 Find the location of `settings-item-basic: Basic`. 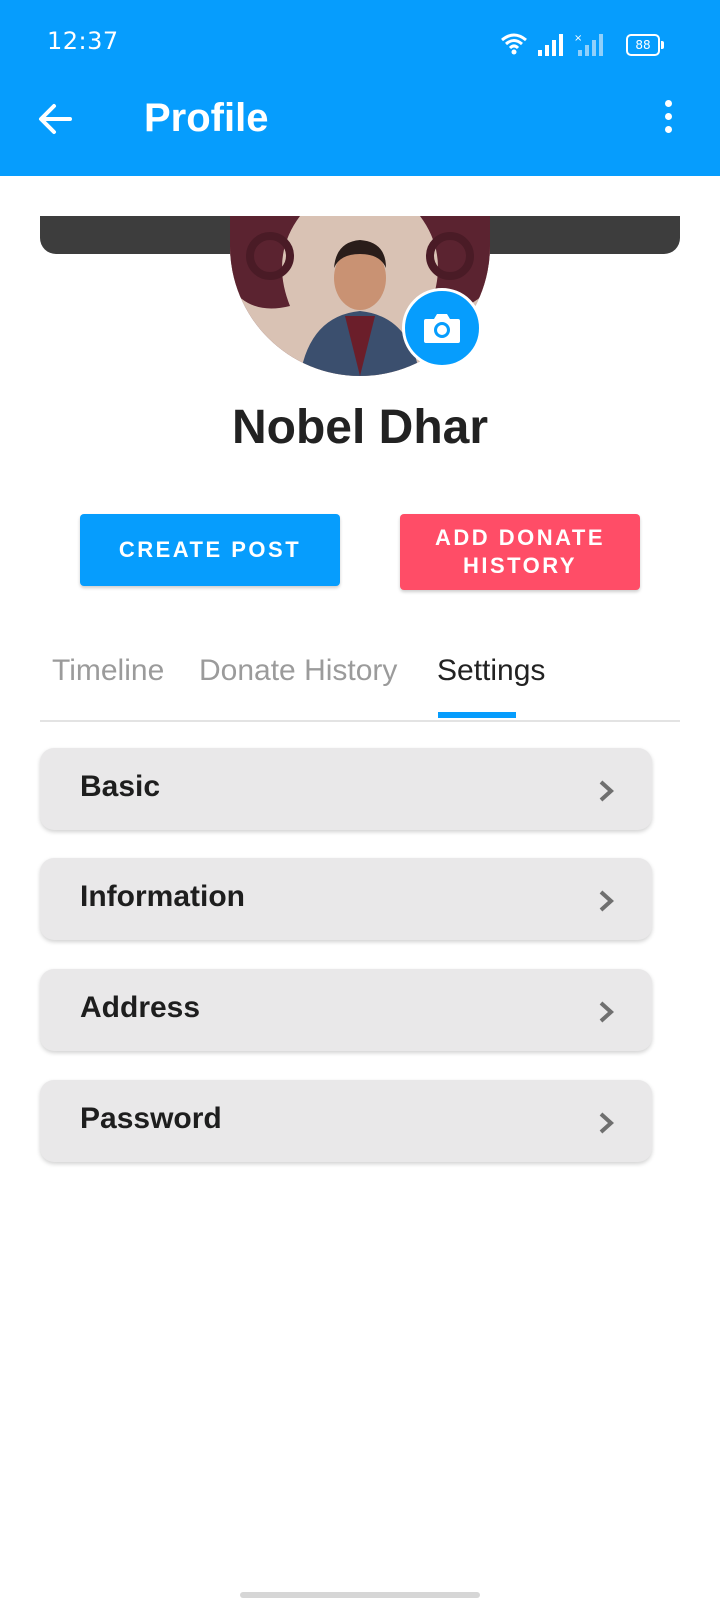

settings-item-basic: Basic is located at coordinates (346, 789).